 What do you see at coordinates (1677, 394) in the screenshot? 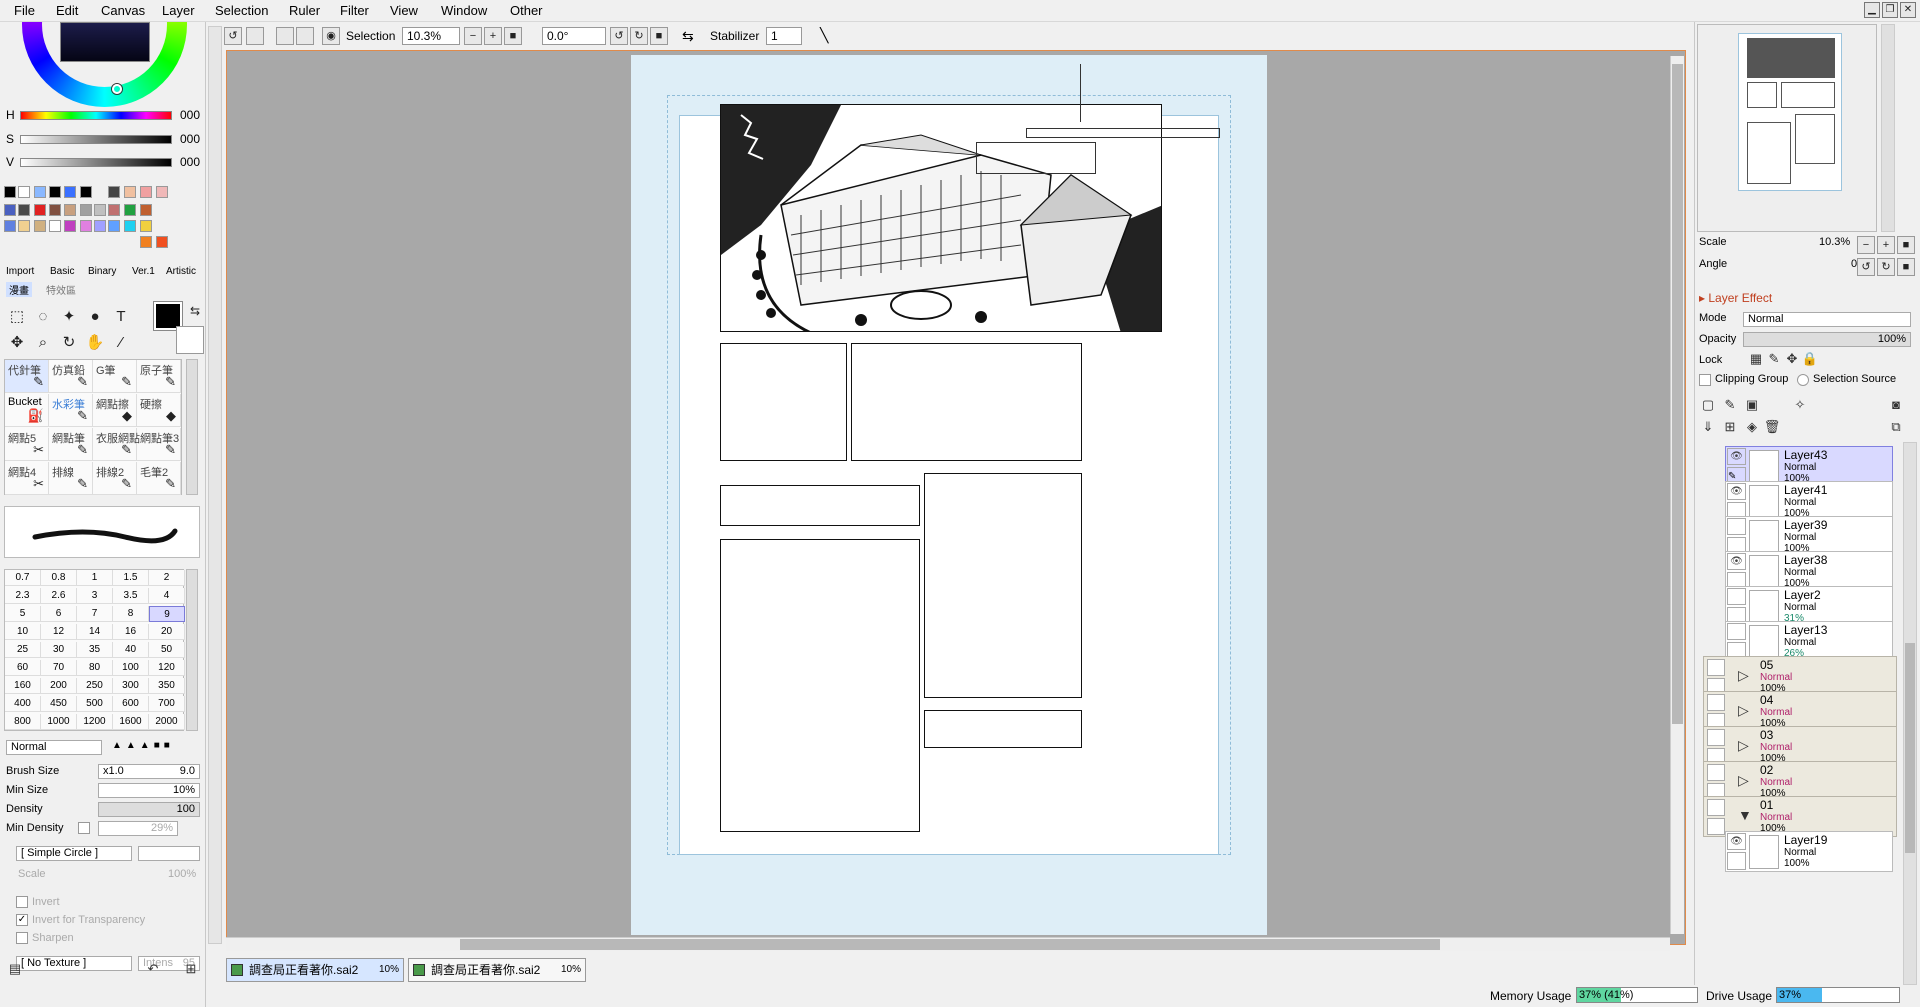
I see `vertical-scroll-thumb` at bounding box center [1677, 394].